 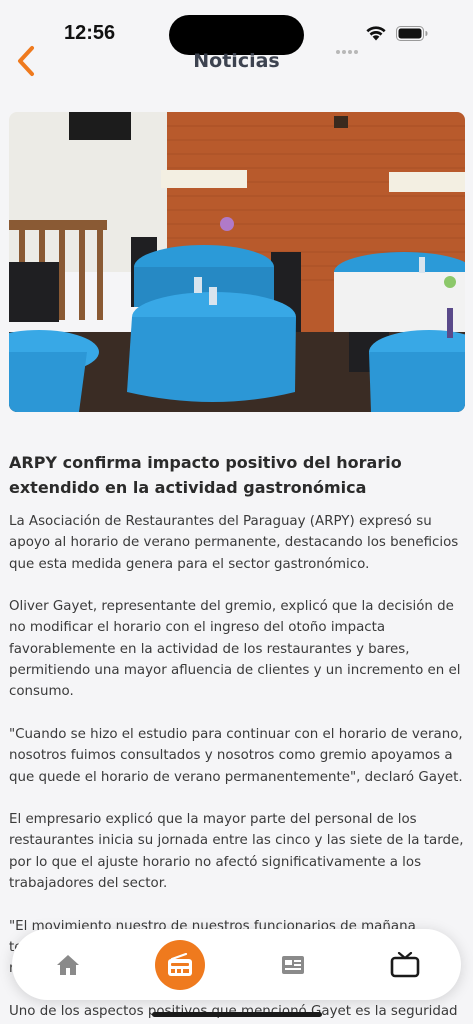 I want to click on signal-dots-icon, so click(x=348, y=46).